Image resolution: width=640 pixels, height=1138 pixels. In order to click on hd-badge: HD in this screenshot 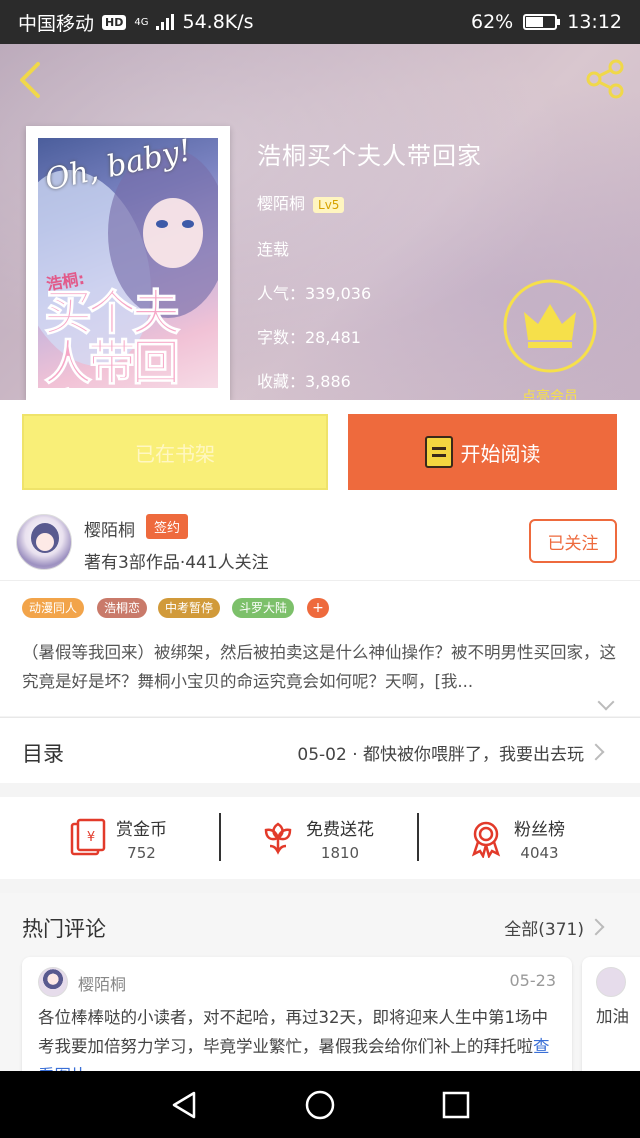, I will do `click(114, 22)`.